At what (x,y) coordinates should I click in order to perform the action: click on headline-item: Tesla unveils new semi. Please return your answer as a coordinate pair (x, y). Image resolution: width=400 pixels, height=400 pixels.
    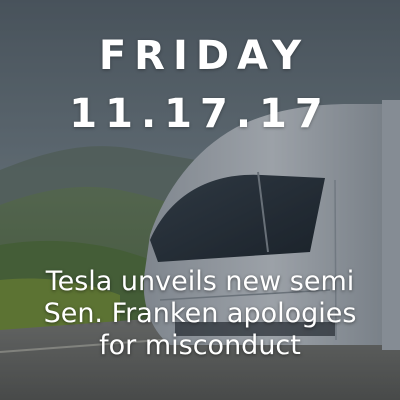
    Looking at the image, I should click on (200, 281).